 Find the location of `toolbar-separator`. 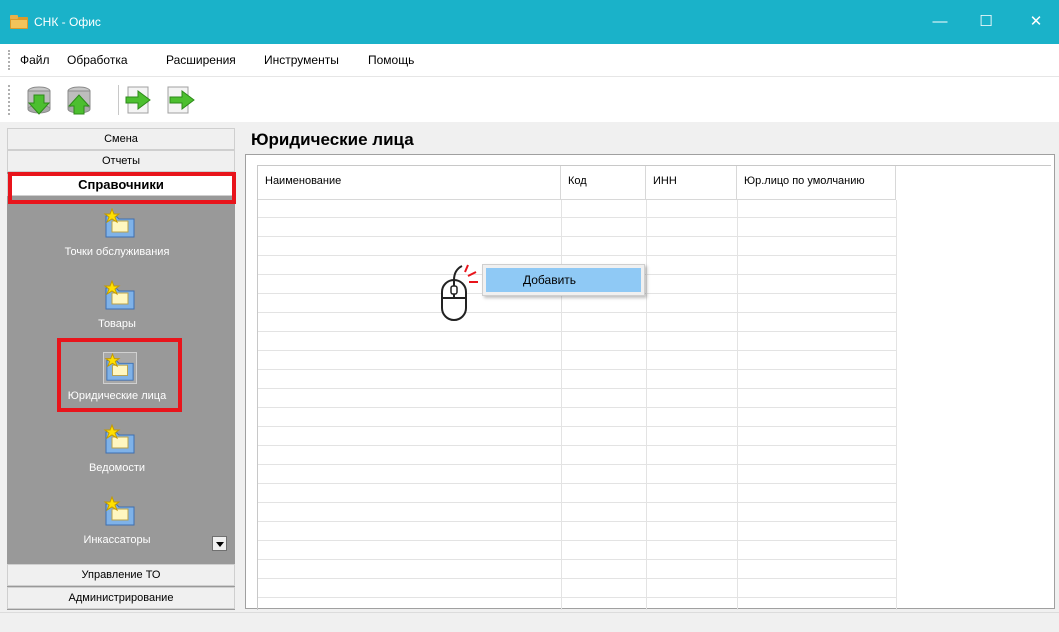

toolbar-separator is located at coordinates (118, 100).